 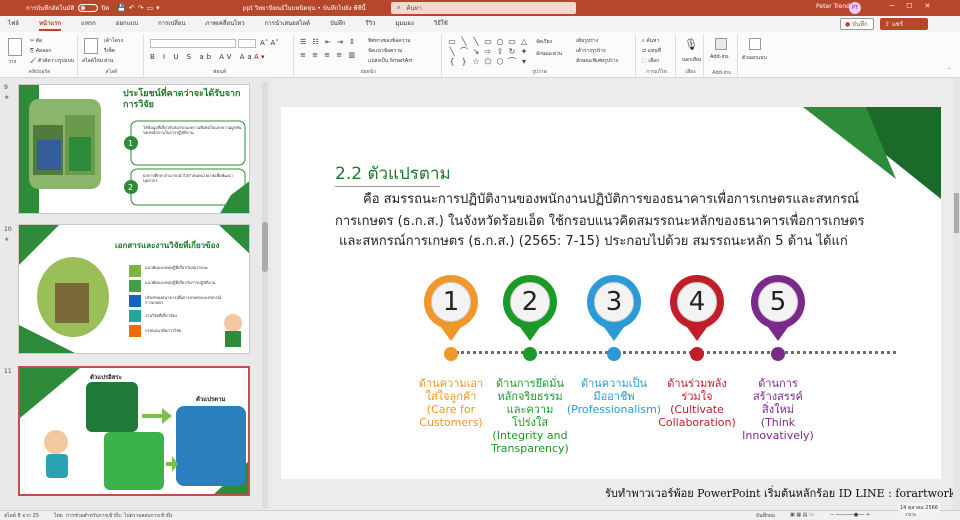 What do you see at coordinates (338, 24) in the screenshot?
I see `tab-7: บันทึก` at bounding box center [338, 24].